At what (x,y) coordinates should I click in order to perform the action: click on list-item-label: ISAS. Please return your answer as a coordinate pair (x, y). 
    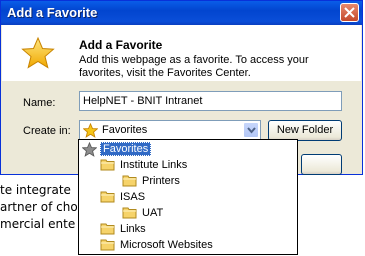
    Looking at the image, I should click on (133, 197).